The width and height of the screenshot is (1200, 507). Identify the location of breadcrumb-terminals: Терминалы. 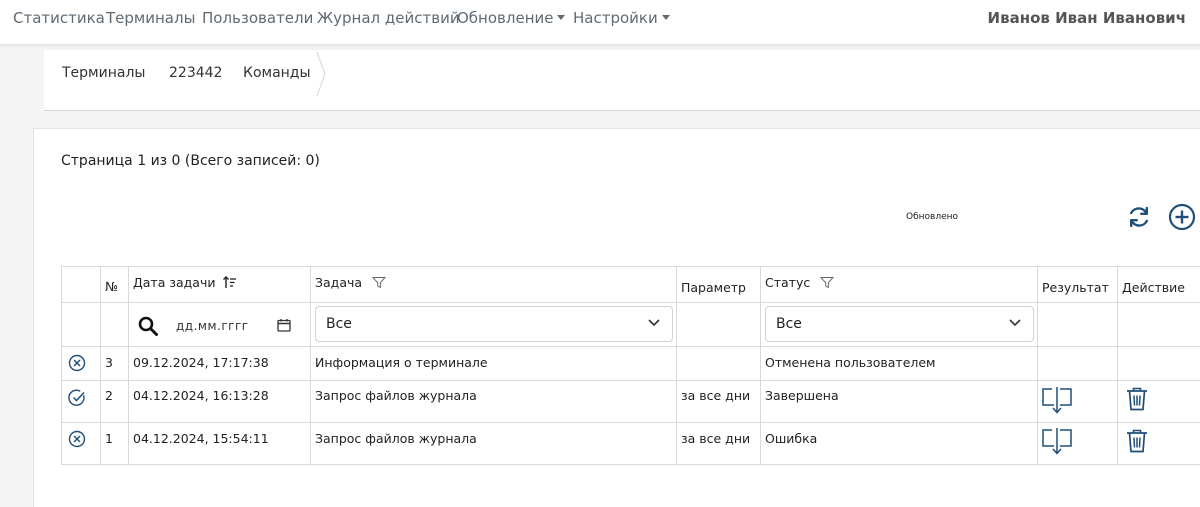
(103, 73).